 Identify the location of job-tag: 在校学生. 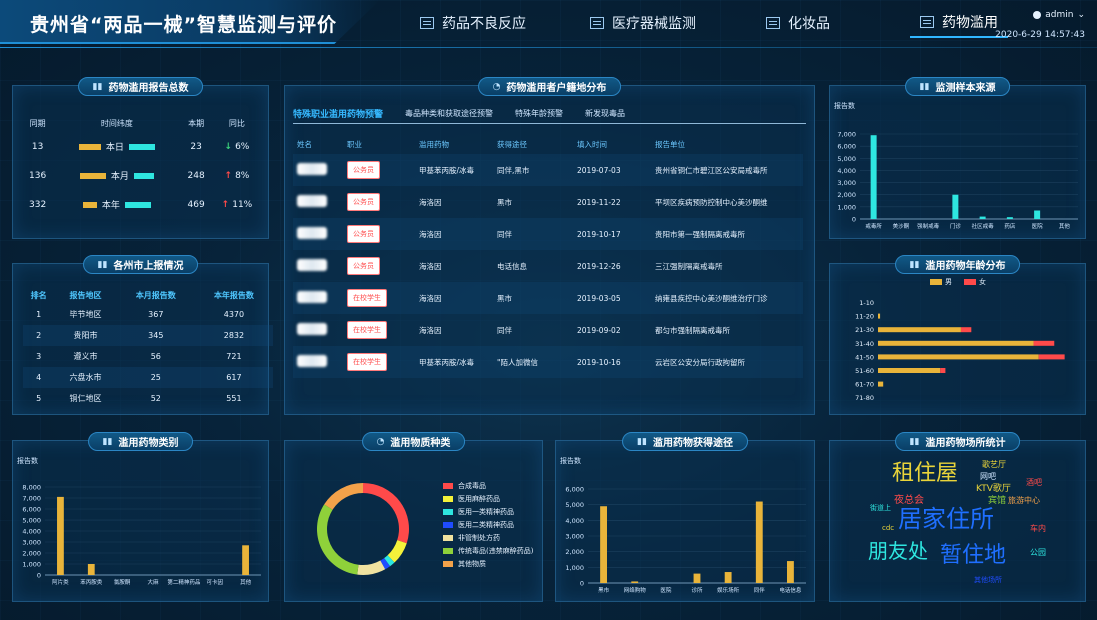
(367, 362).